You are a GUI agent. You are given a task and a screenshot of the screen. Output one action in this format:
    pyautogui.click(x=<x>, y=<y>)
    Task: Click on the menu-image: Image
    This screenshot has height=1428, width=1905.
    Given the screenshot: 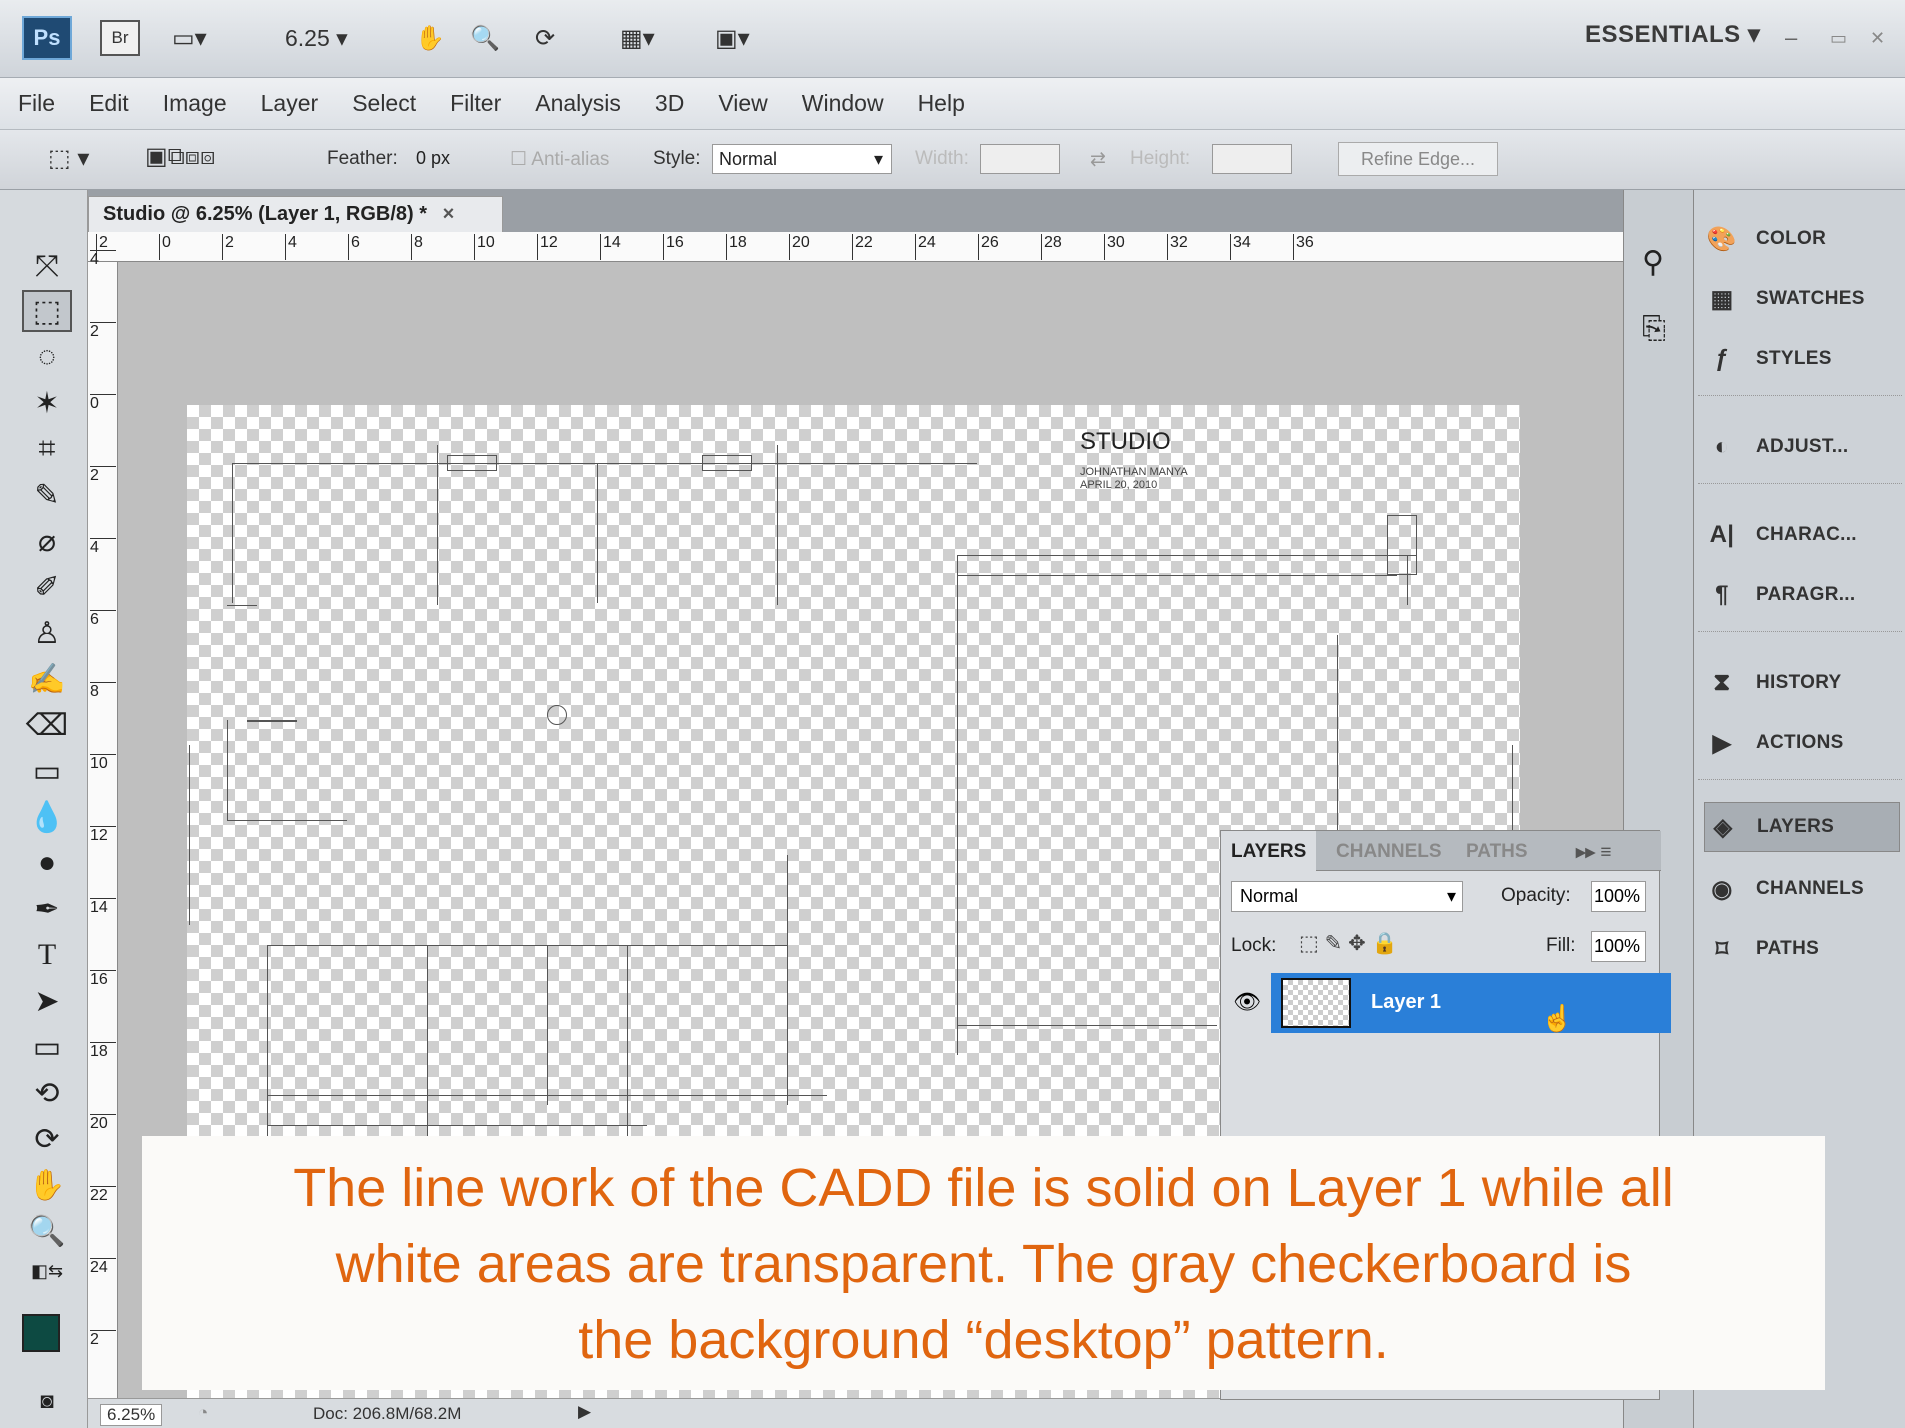 What is the action you would take?
    pyautogui.click(x=195, y=103)
    